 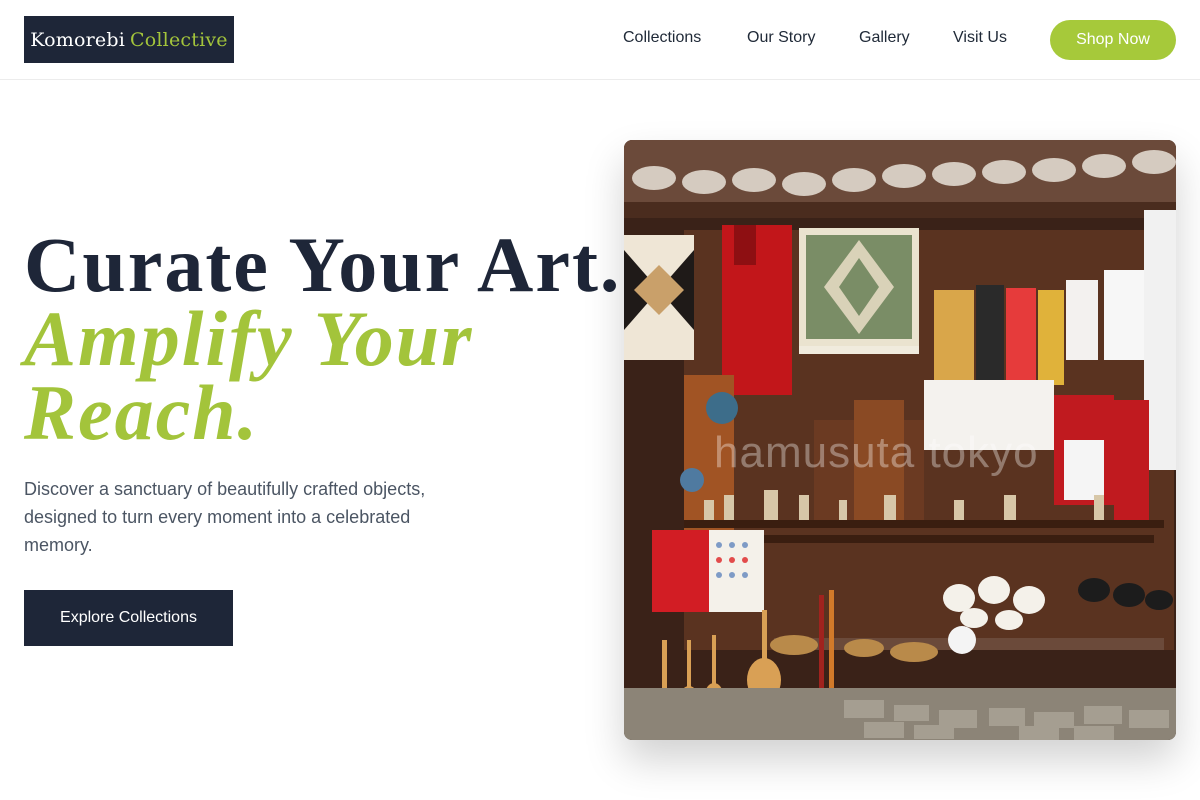 What do you see at coordinates (781, 38) in the screenshot?
I see `nav-item-our-story: Our Story` at bounding box center [781, 38].